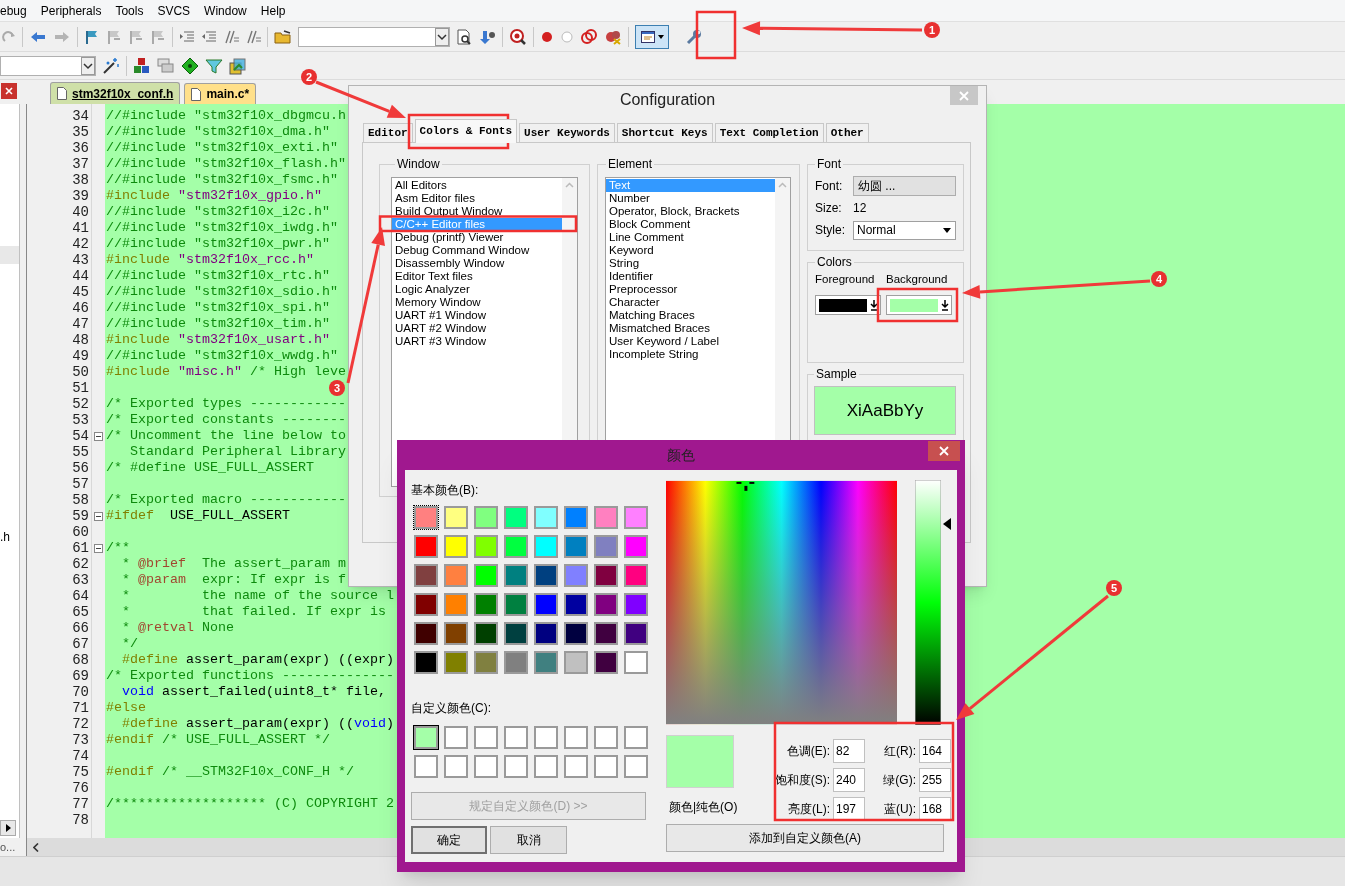  I want to click on style-value: Normal, so click(876, 230).